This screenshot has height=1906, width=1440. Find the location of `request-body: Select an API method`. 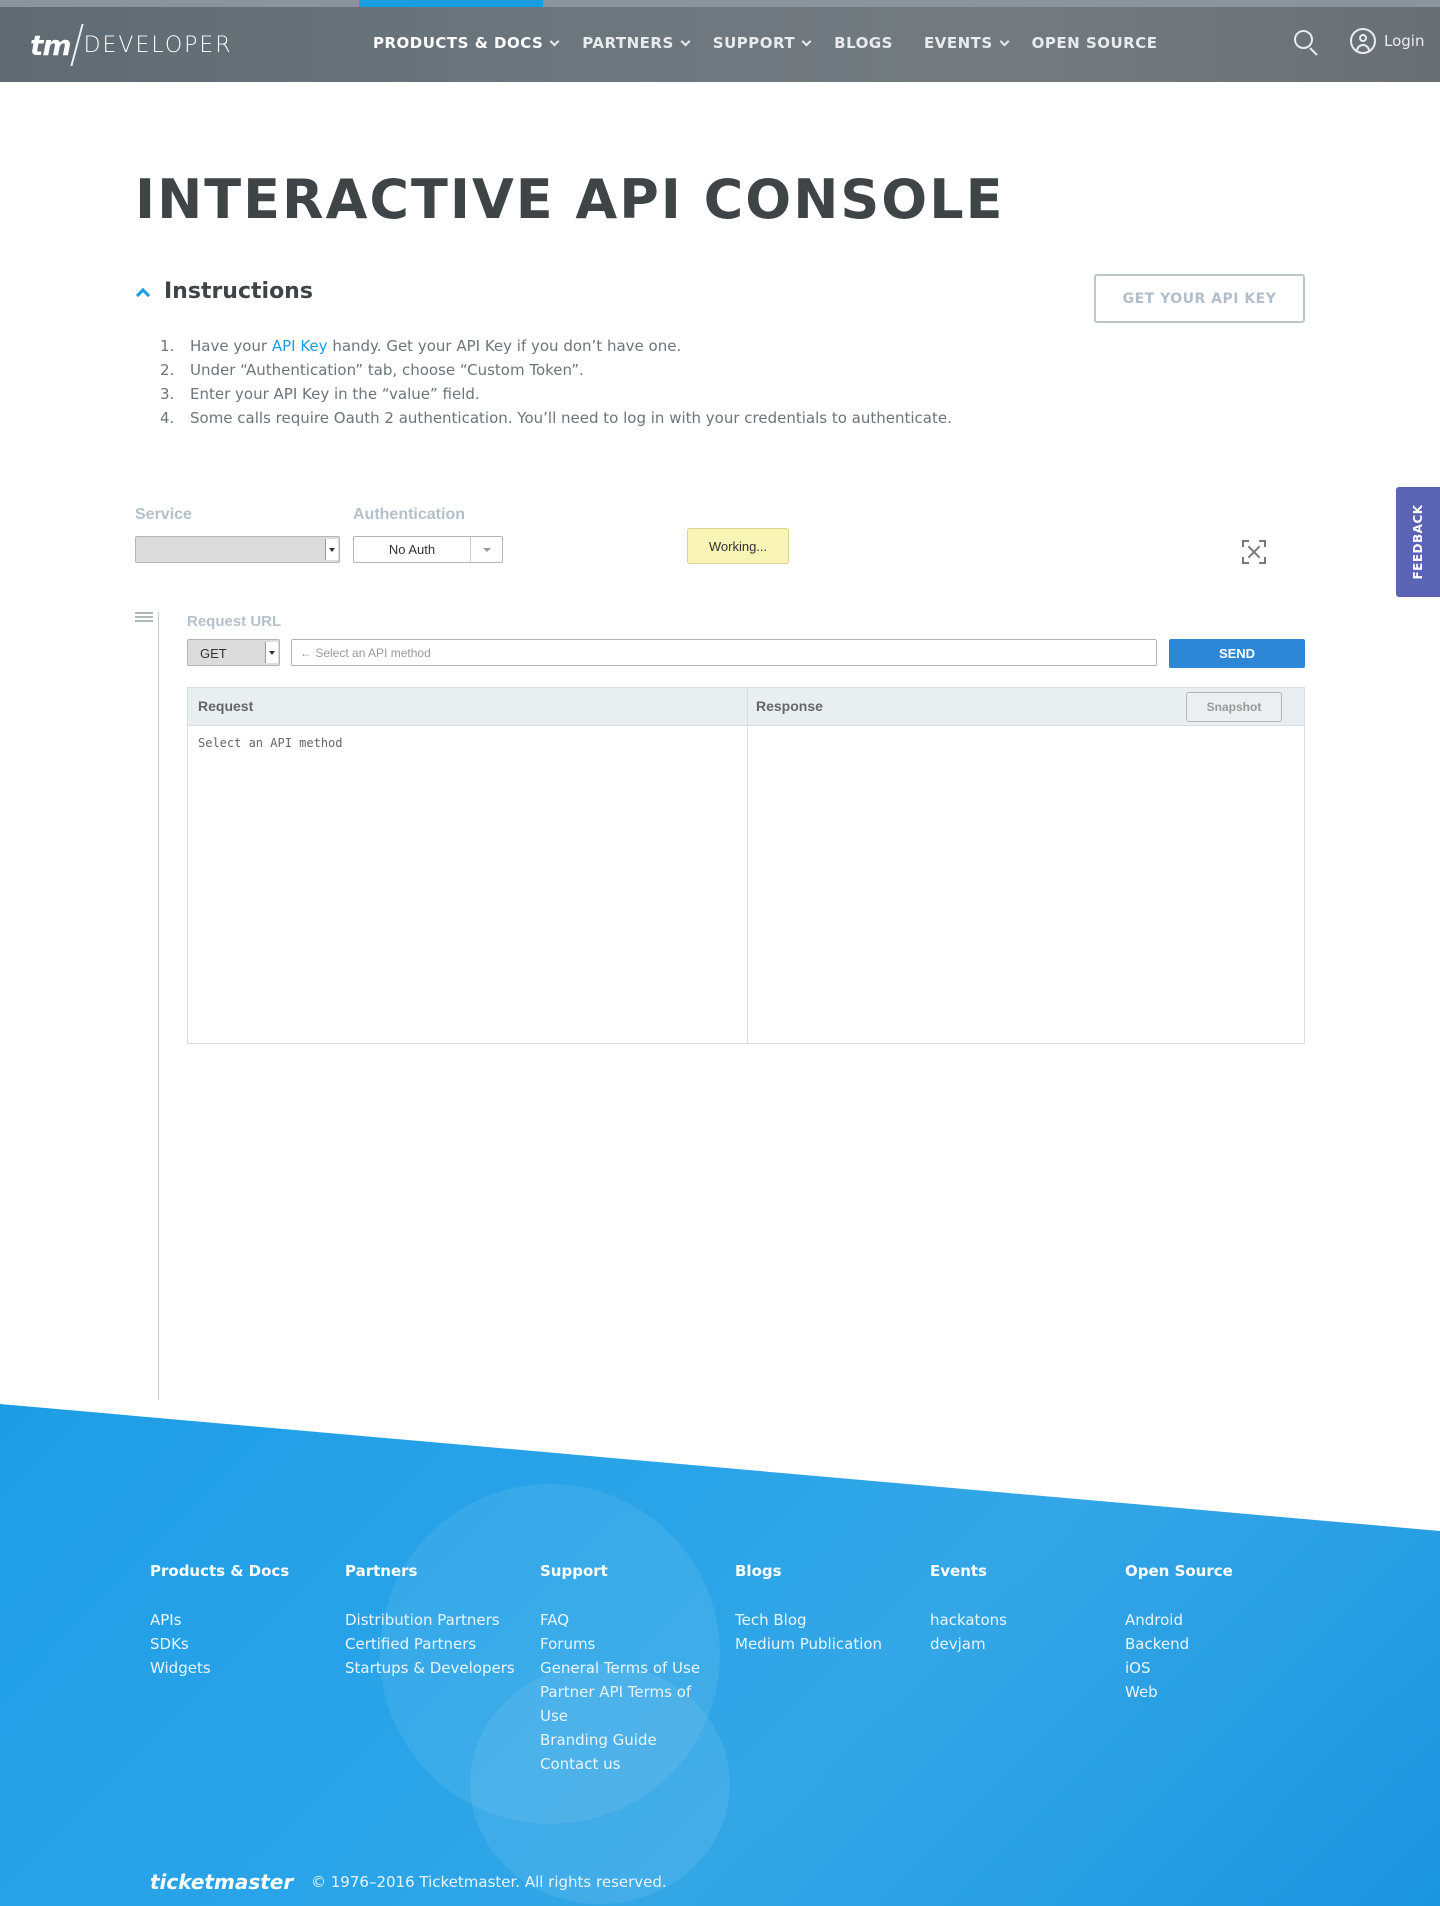

request-body: Select an API method is located at coordinates (270, 743).